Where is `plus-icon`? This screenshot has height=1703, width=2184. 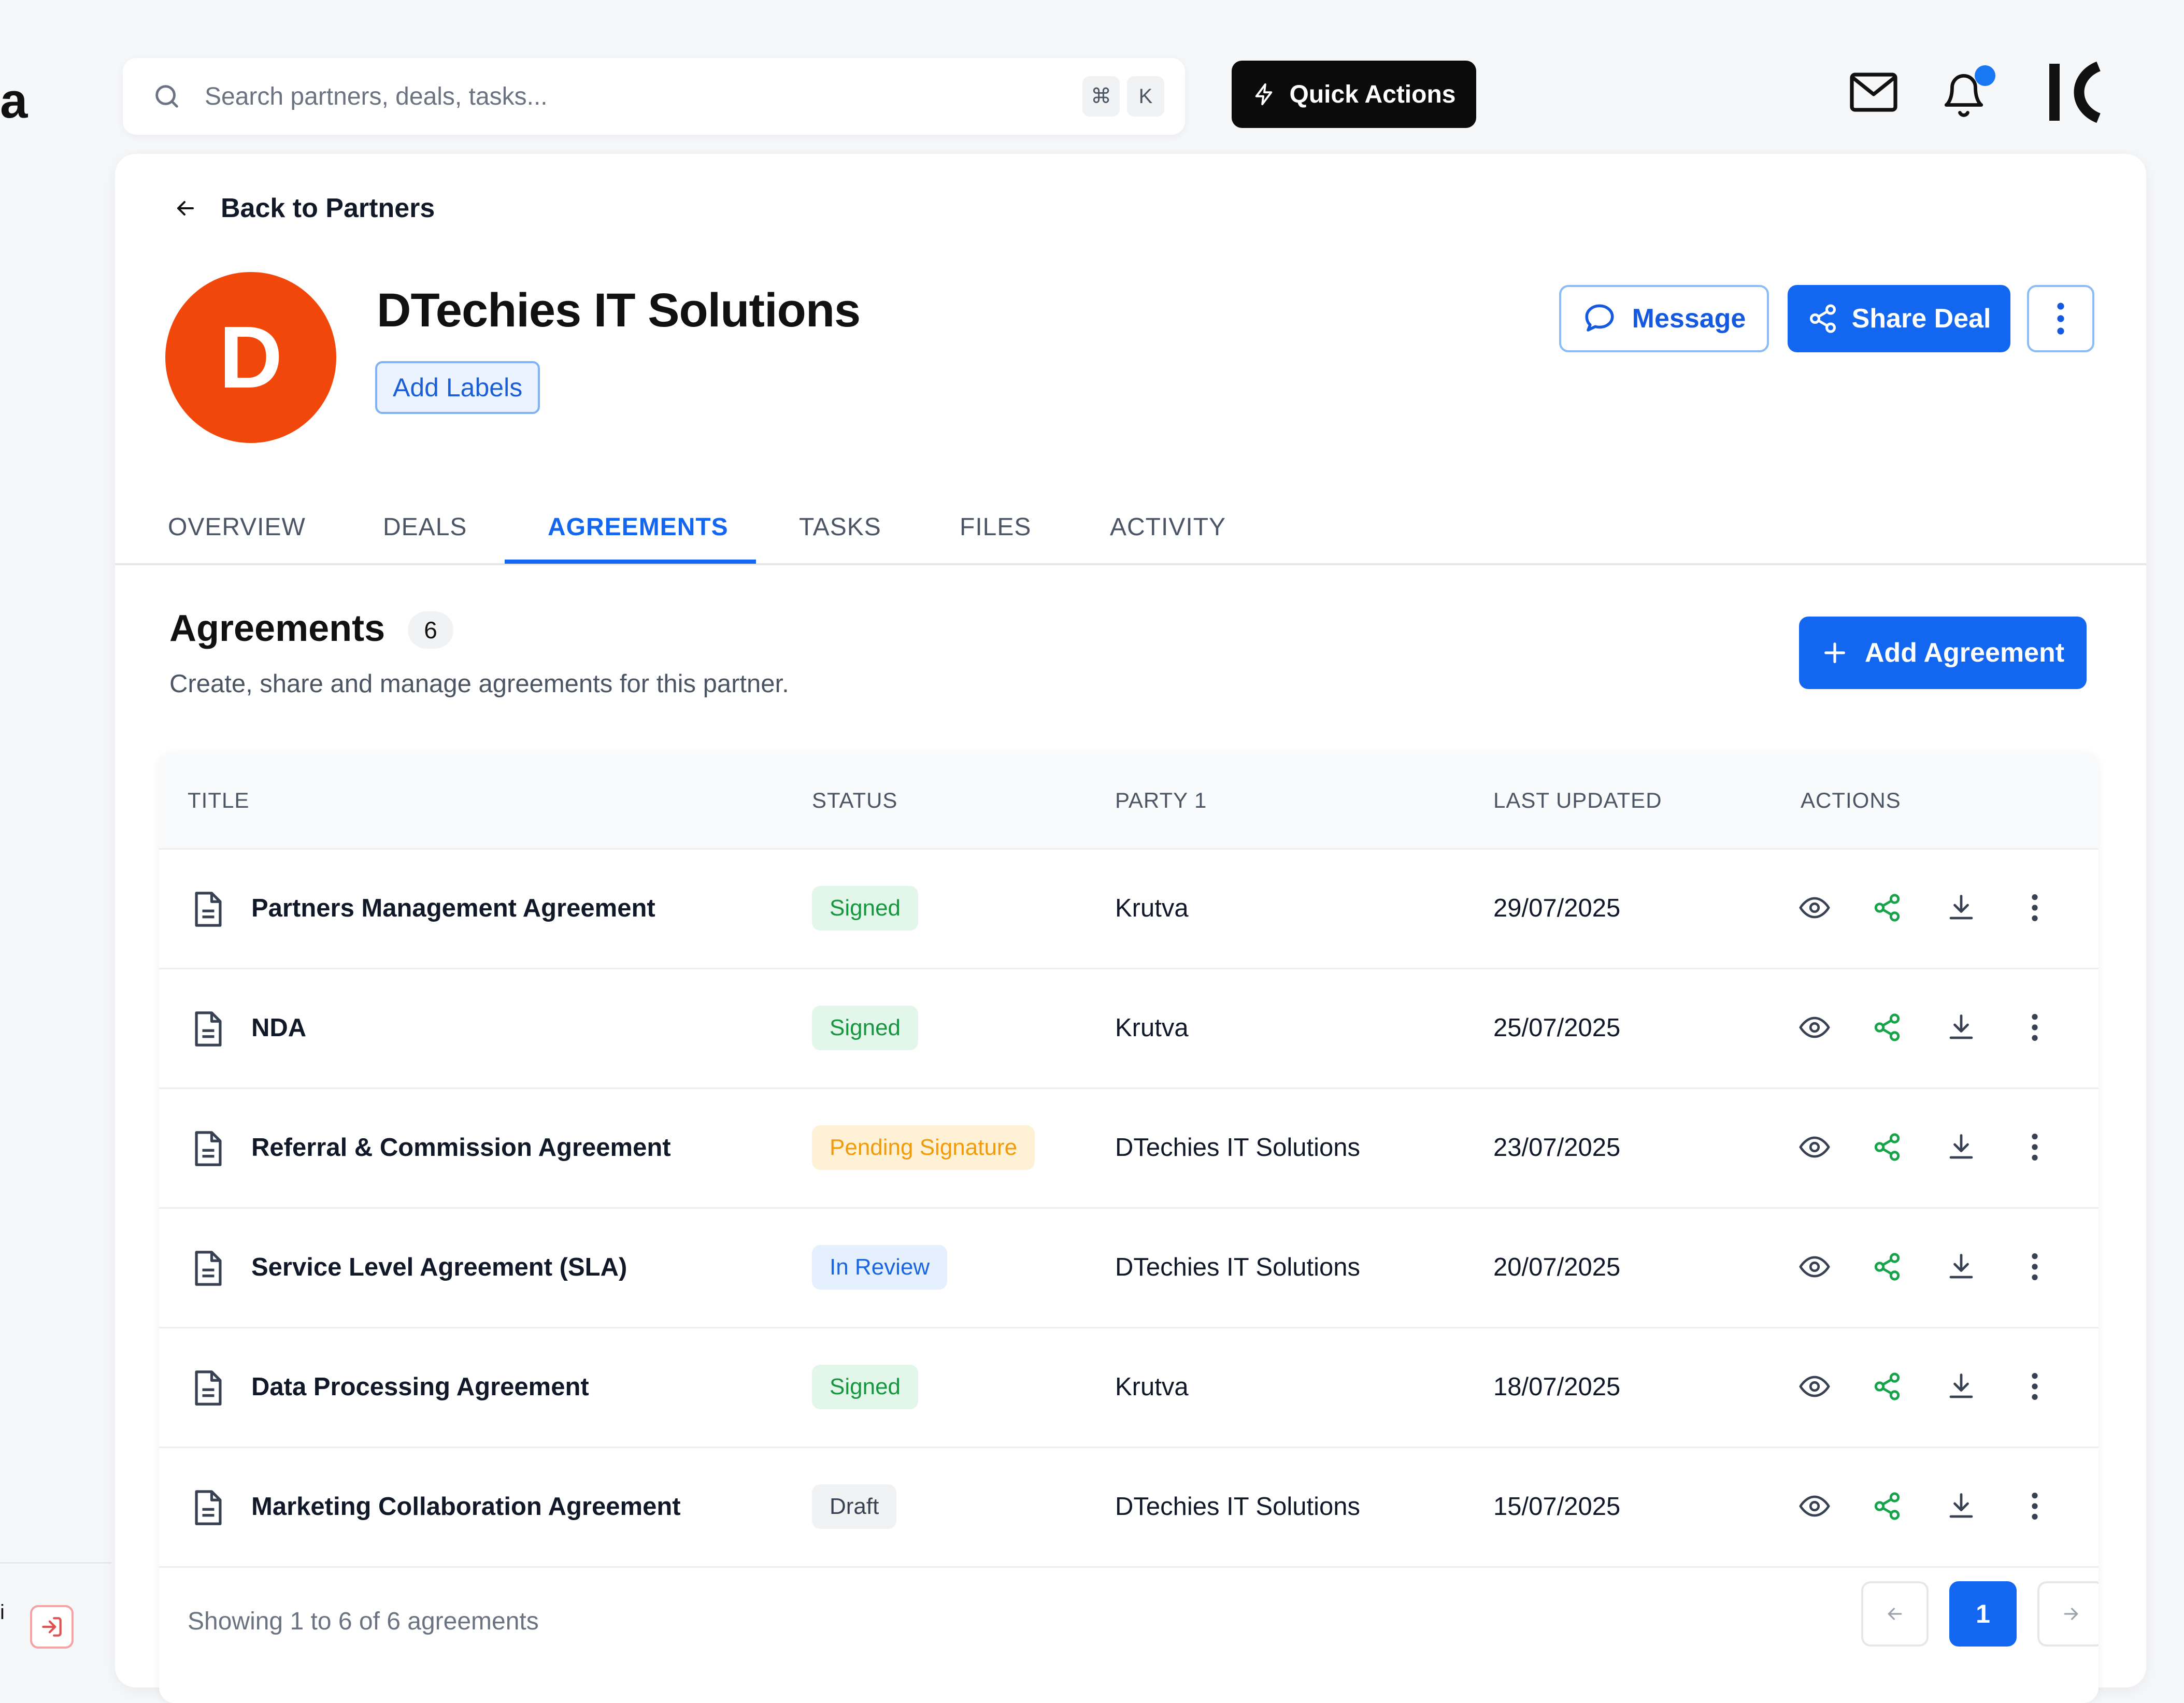
plus-icon is located at coordinates (1835, 653).